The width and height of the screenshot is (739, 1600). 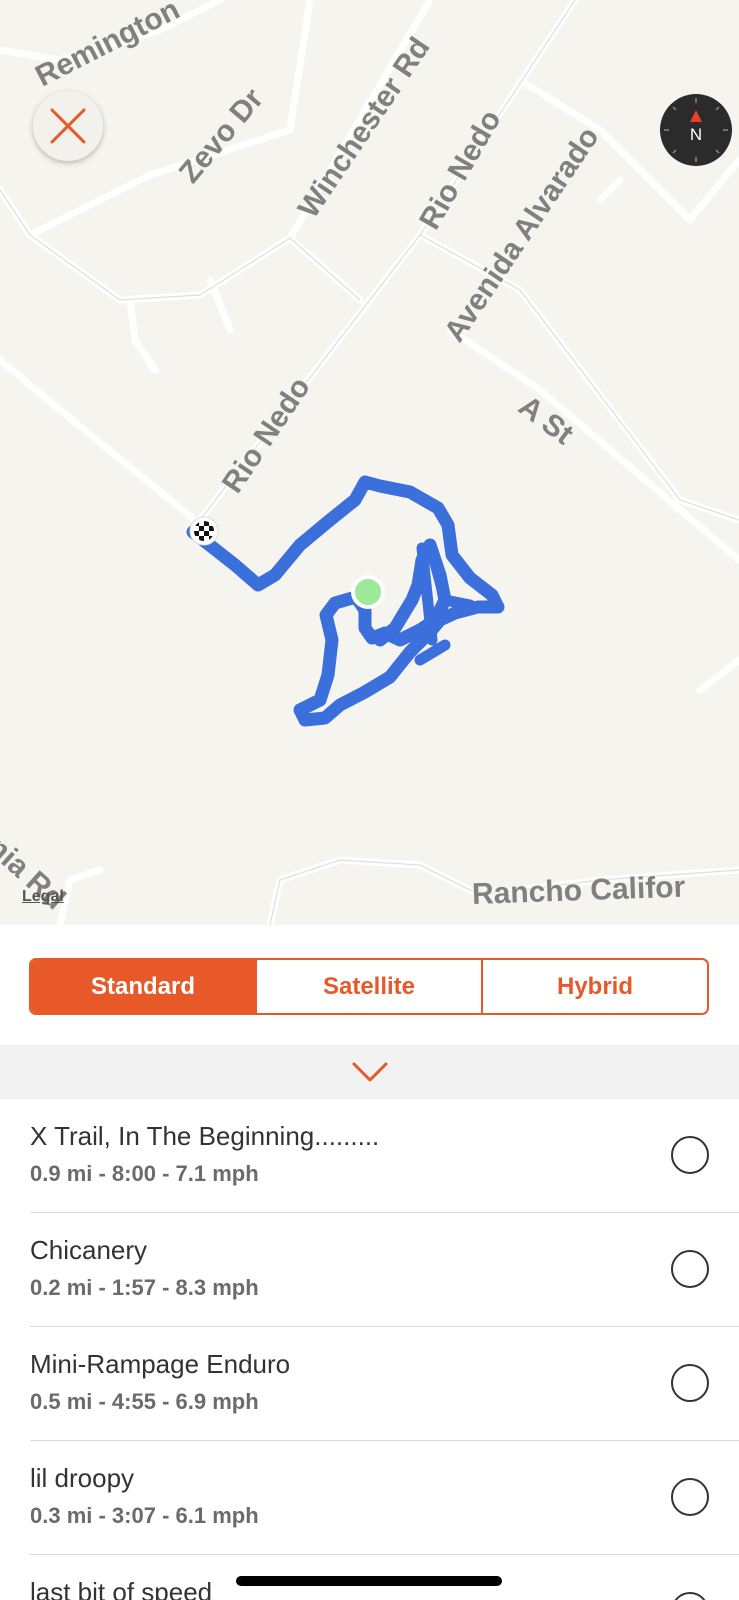 I want to click on segment-title: lil droopy, so click(x=82, y=1478).